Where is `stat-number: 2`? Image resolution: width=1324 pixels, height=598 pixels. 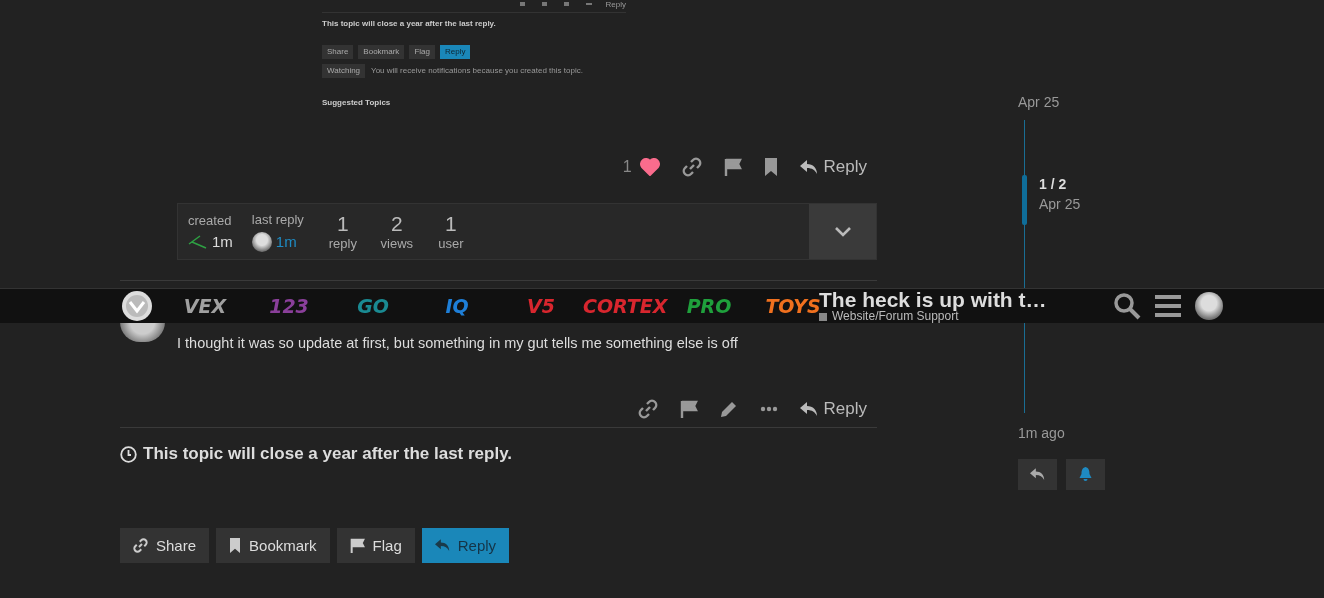 stat-number: 2 is located at coordinates (397, 224).